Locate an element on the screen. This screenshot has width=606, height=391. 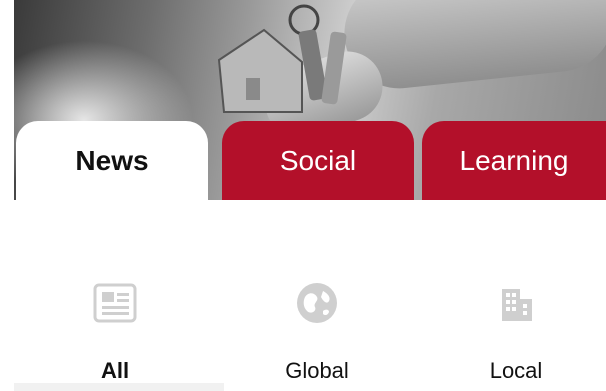
tab-learning: Learning is located at coordinates (514, 160).